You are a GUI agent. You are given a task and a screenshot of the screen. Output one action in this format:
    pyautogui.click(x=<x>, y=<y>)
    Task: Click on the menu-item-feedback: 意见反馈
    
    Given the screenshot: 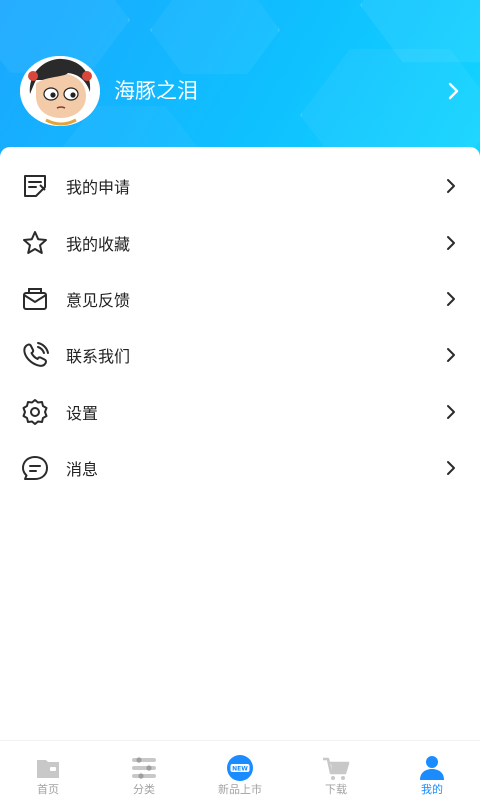 What is the action you would take?
    pyautogui.click(x=240, y=299)
    